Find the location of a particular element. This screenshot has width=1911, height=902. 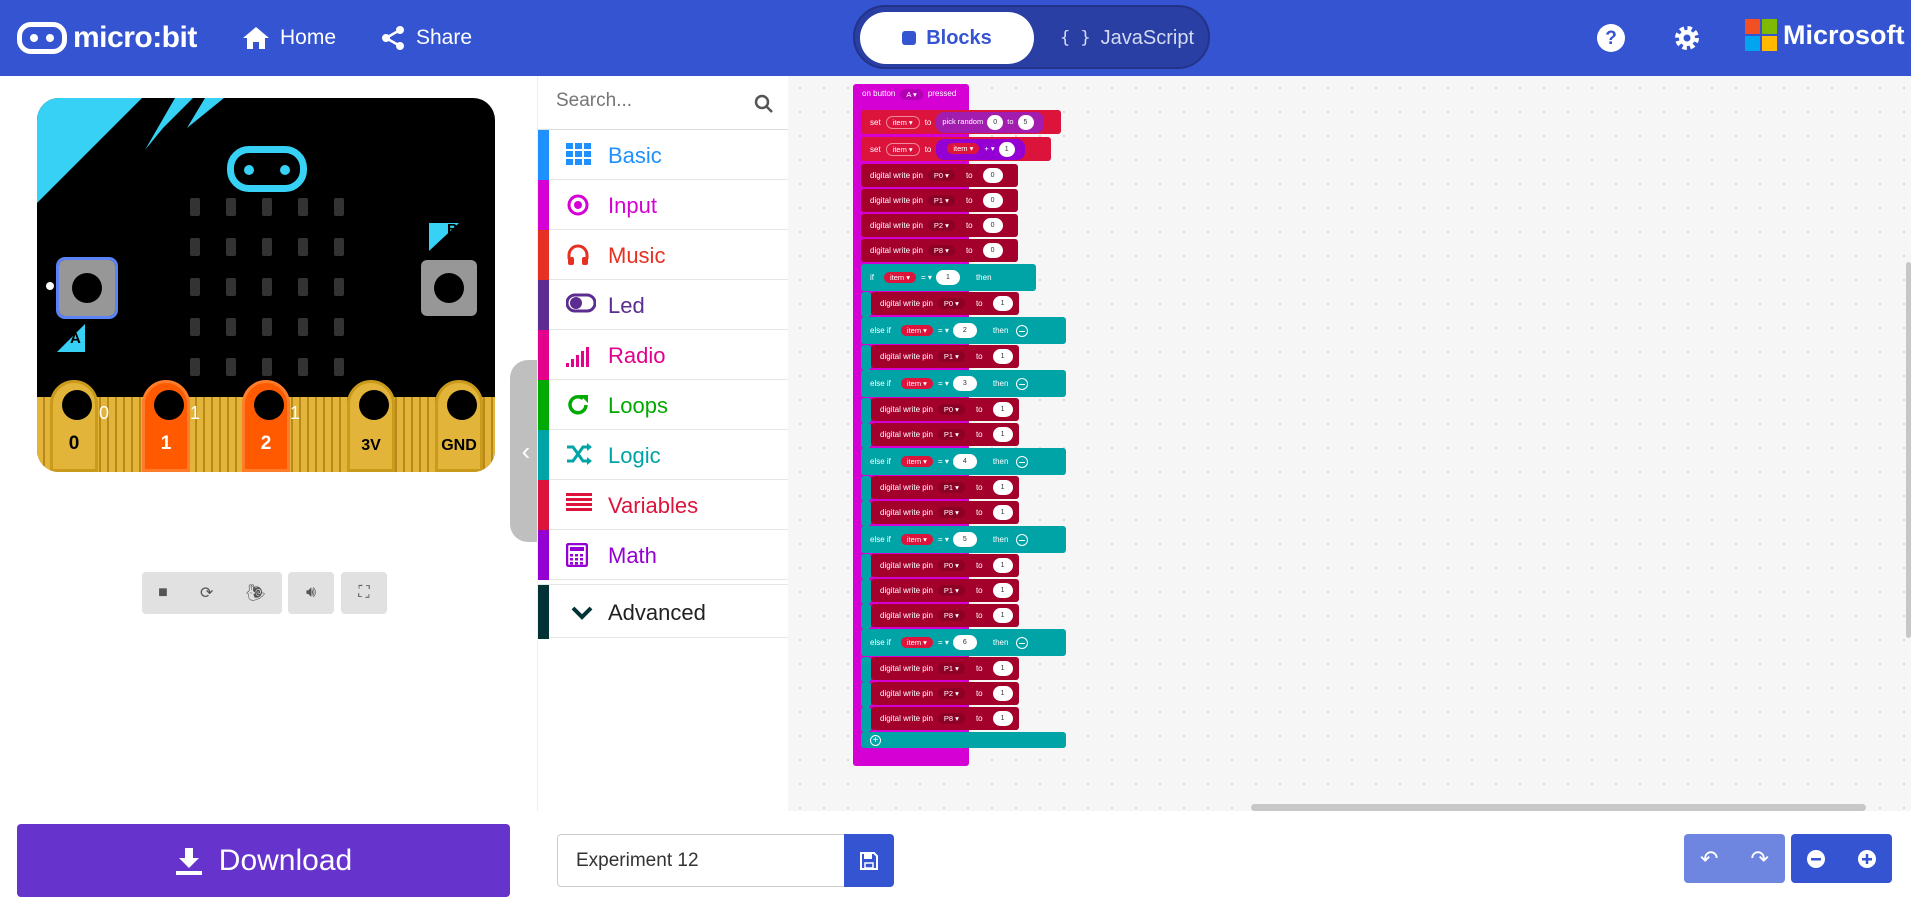

blocks-tab-label: Blocks is located at coordinates (959, 37).